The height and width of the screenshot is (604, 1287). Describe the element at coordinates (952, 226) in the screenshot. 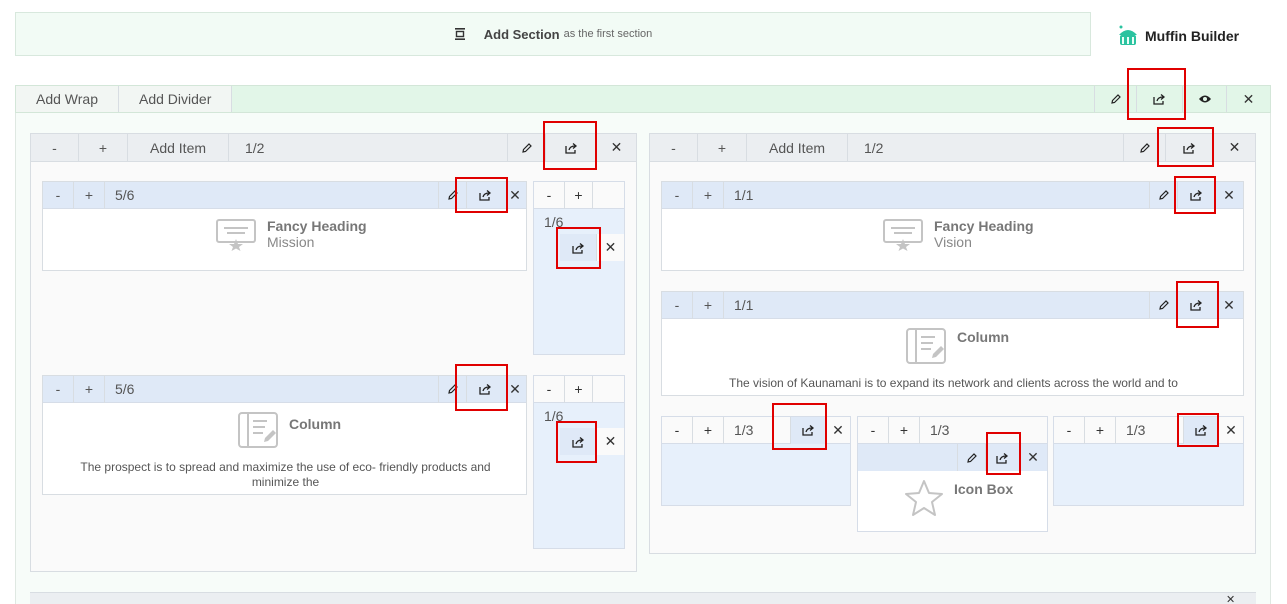

I see `fancy-heading-item: - + 1/1 ✕ Fancy Heading Vision` at that location.